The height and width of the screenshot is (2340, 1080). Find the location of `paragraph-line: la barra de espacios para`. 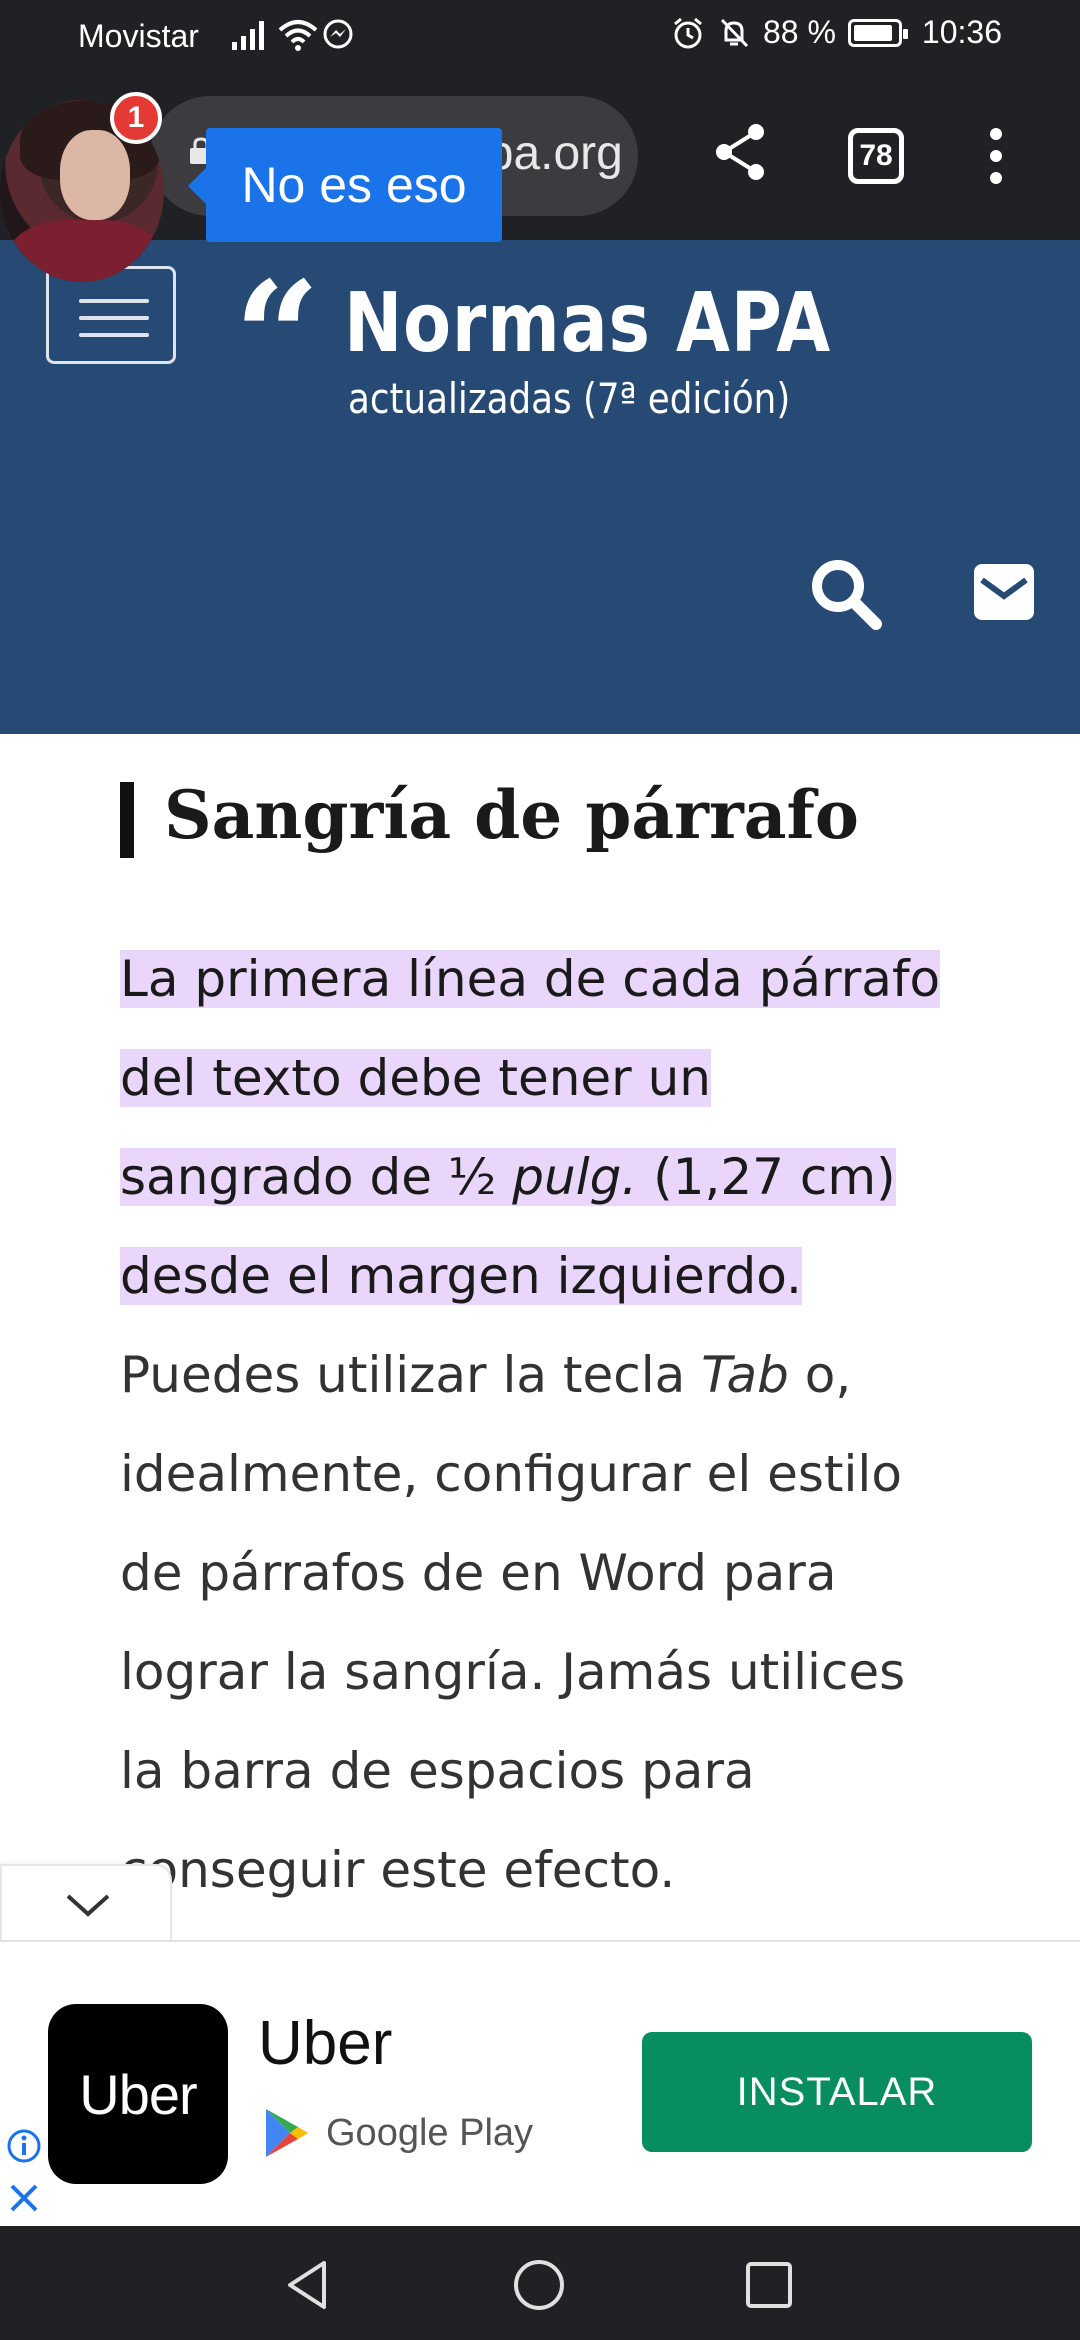

paragraph-line: la barra de espacios para is located at coordinates (437, 1771).